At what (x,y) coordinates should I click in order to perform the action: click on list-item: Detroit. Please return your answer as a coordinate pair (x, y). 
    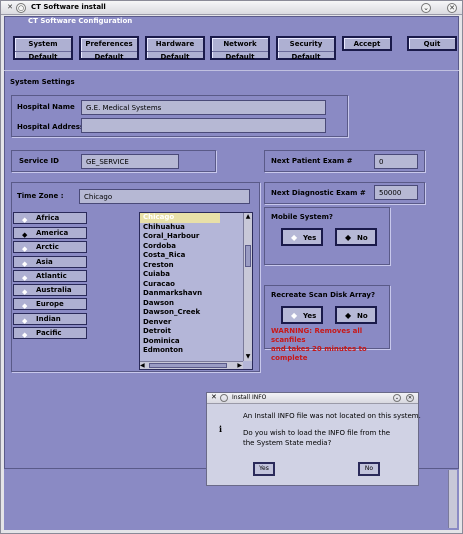
    Looking at the image, I should click on (196, 332).